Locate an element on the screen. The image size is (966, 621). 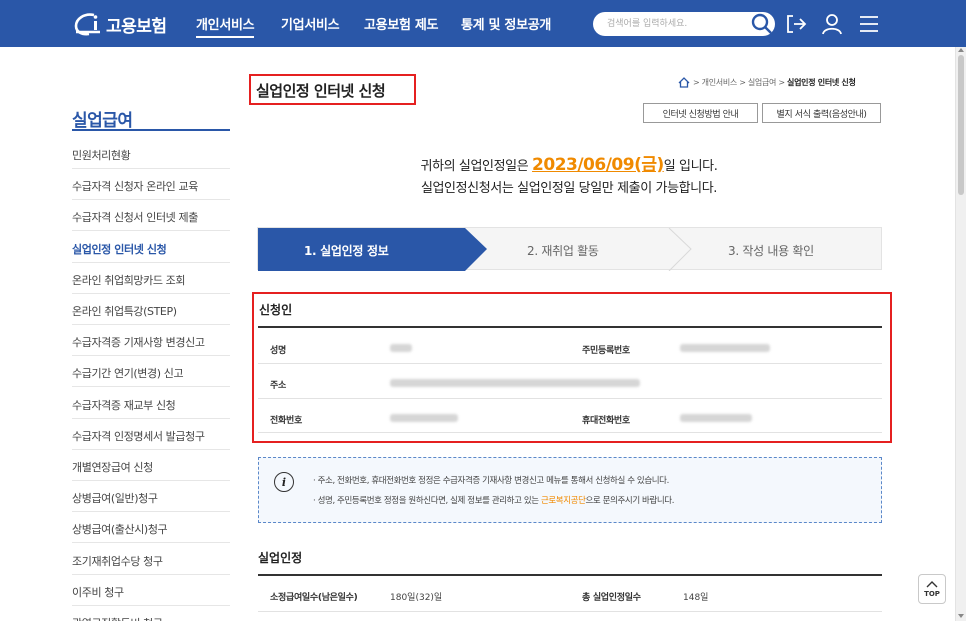
user-icon is located at coordinates (832, 24).